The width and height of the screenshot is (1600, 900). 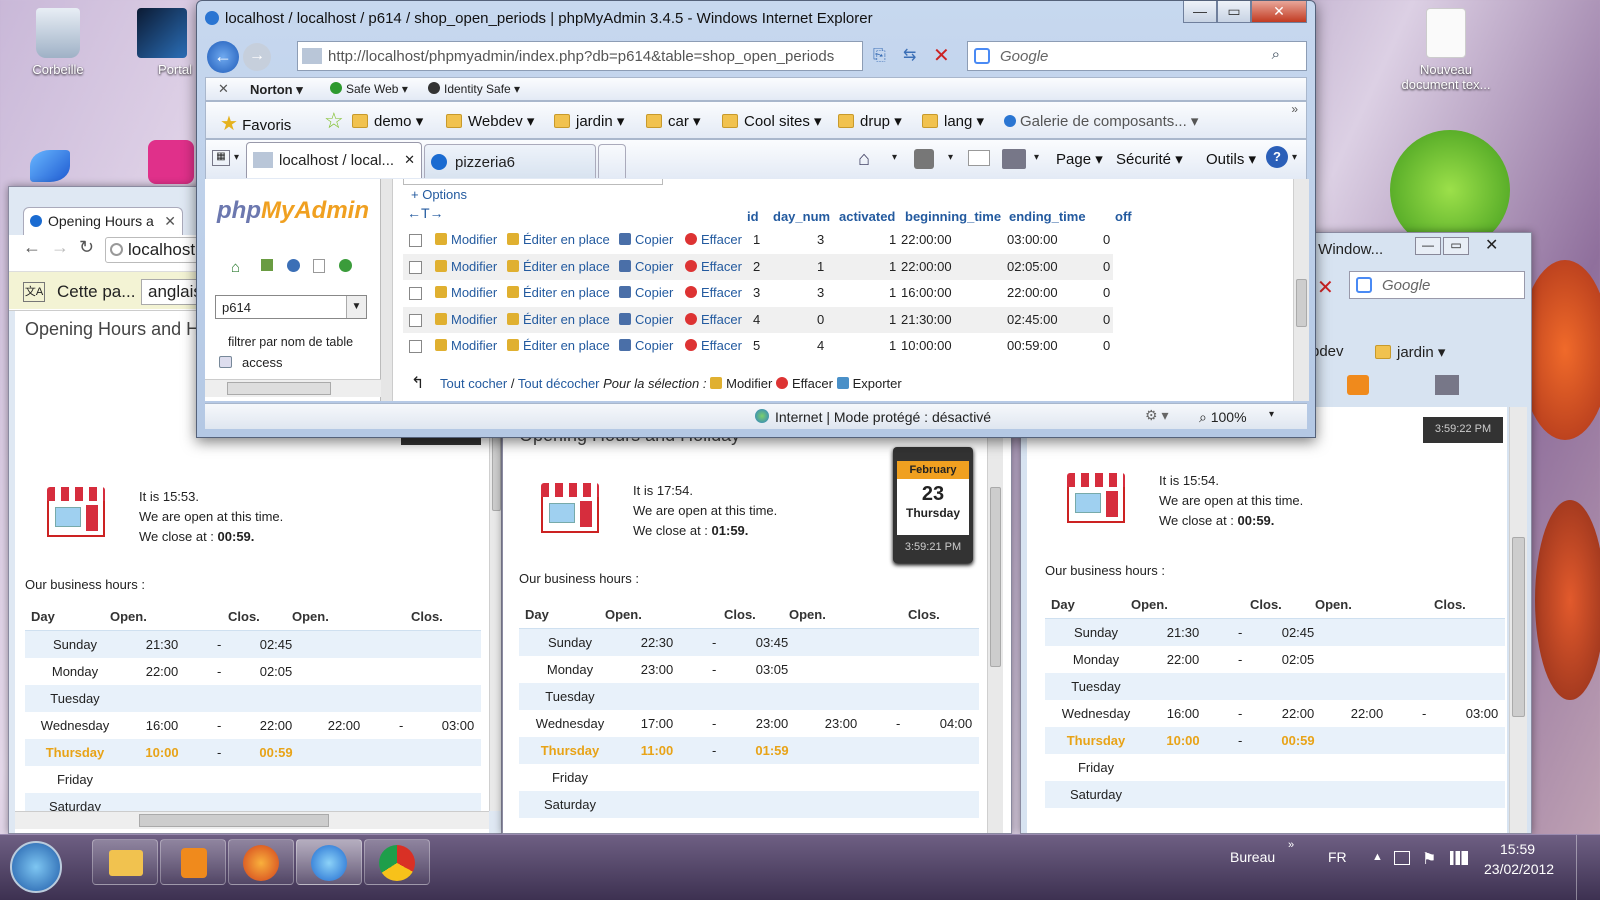 What do you see at coordinates (293, 265) in the screenshot?
I see `query-icon` at bounding box center [293, 265].